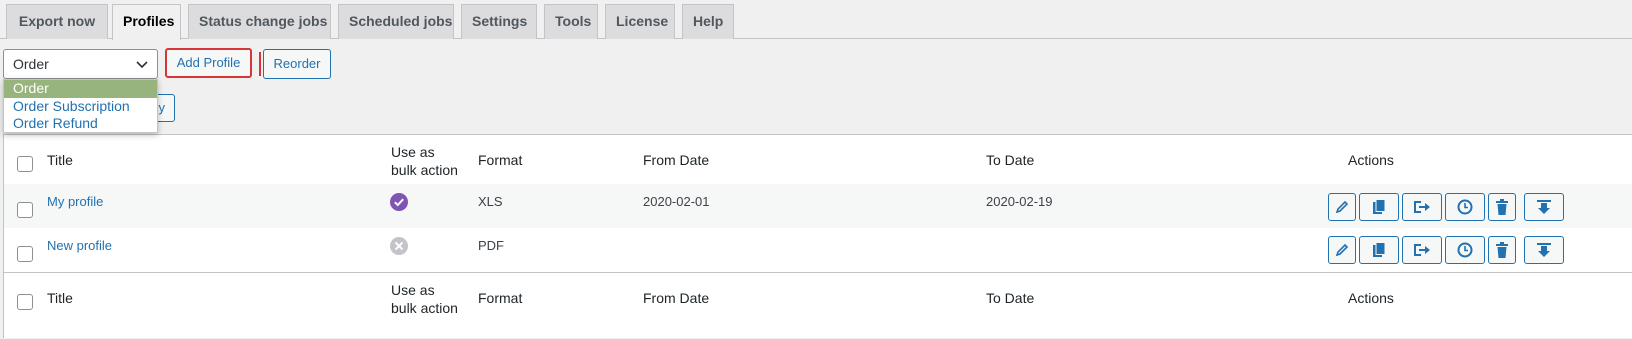 This screenshot has height=339, width=1632. I want to click on column-title-footer: Title, so click(60, 298).